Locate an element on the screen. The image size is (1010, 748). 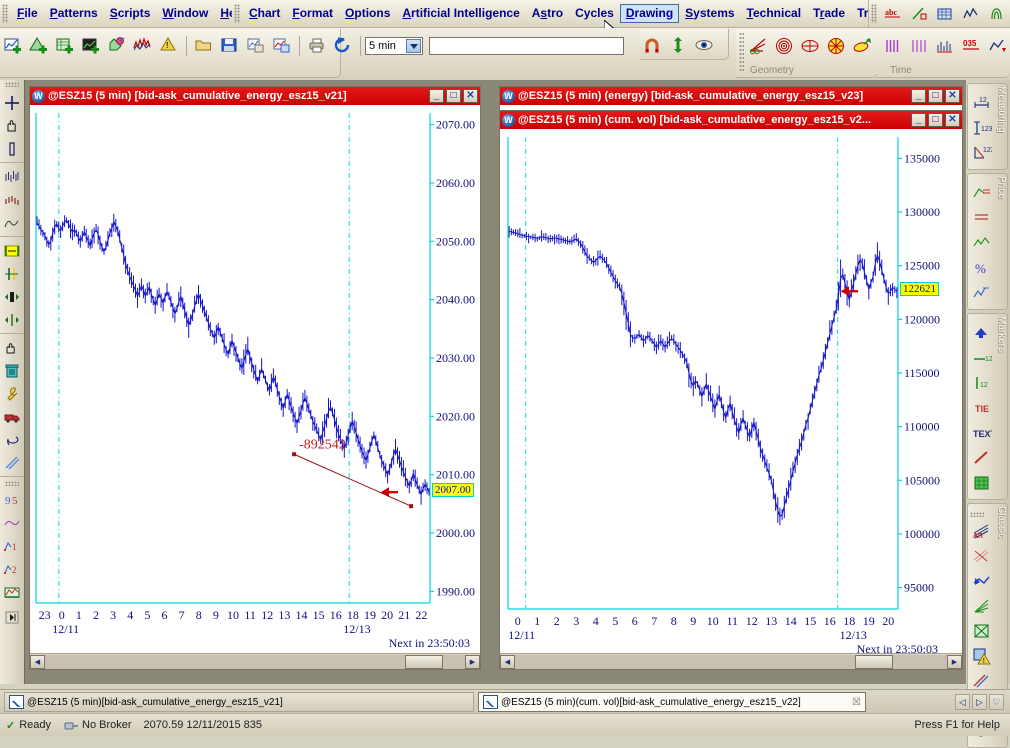
pattern-box-icon is located at coordinates (12, 591).